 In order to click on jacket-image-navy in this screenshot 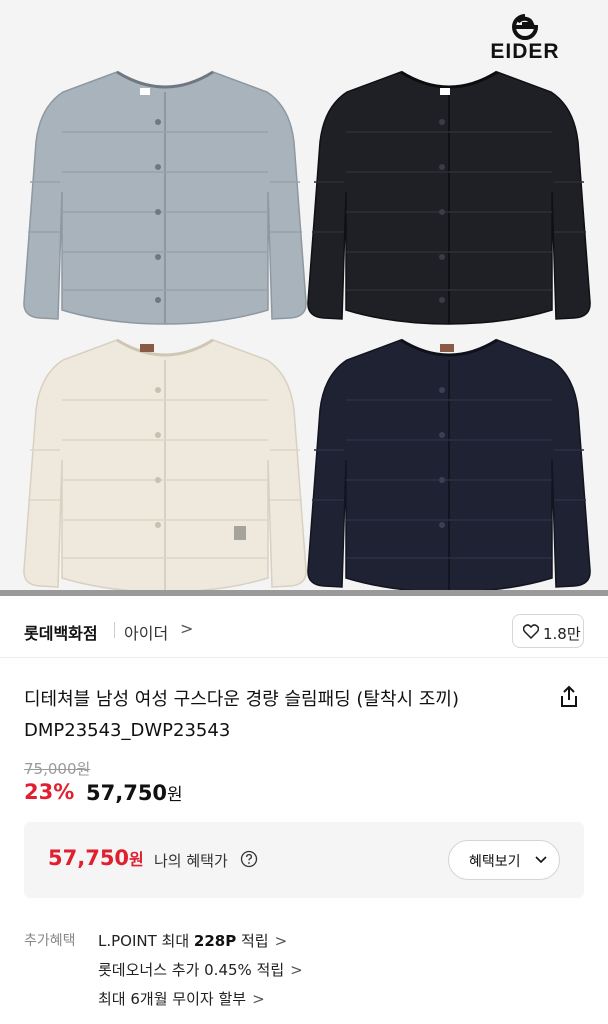, I will do `click(449, 465)`.